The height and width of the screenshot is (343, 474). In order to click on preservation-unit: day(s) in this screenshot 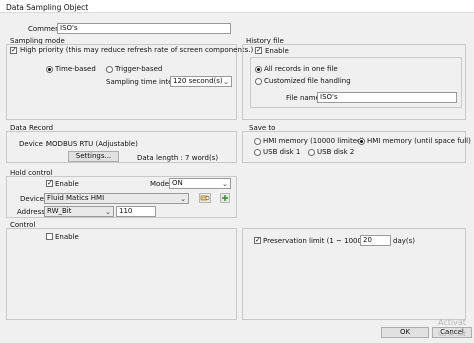, I will do `click(404, 241)`.